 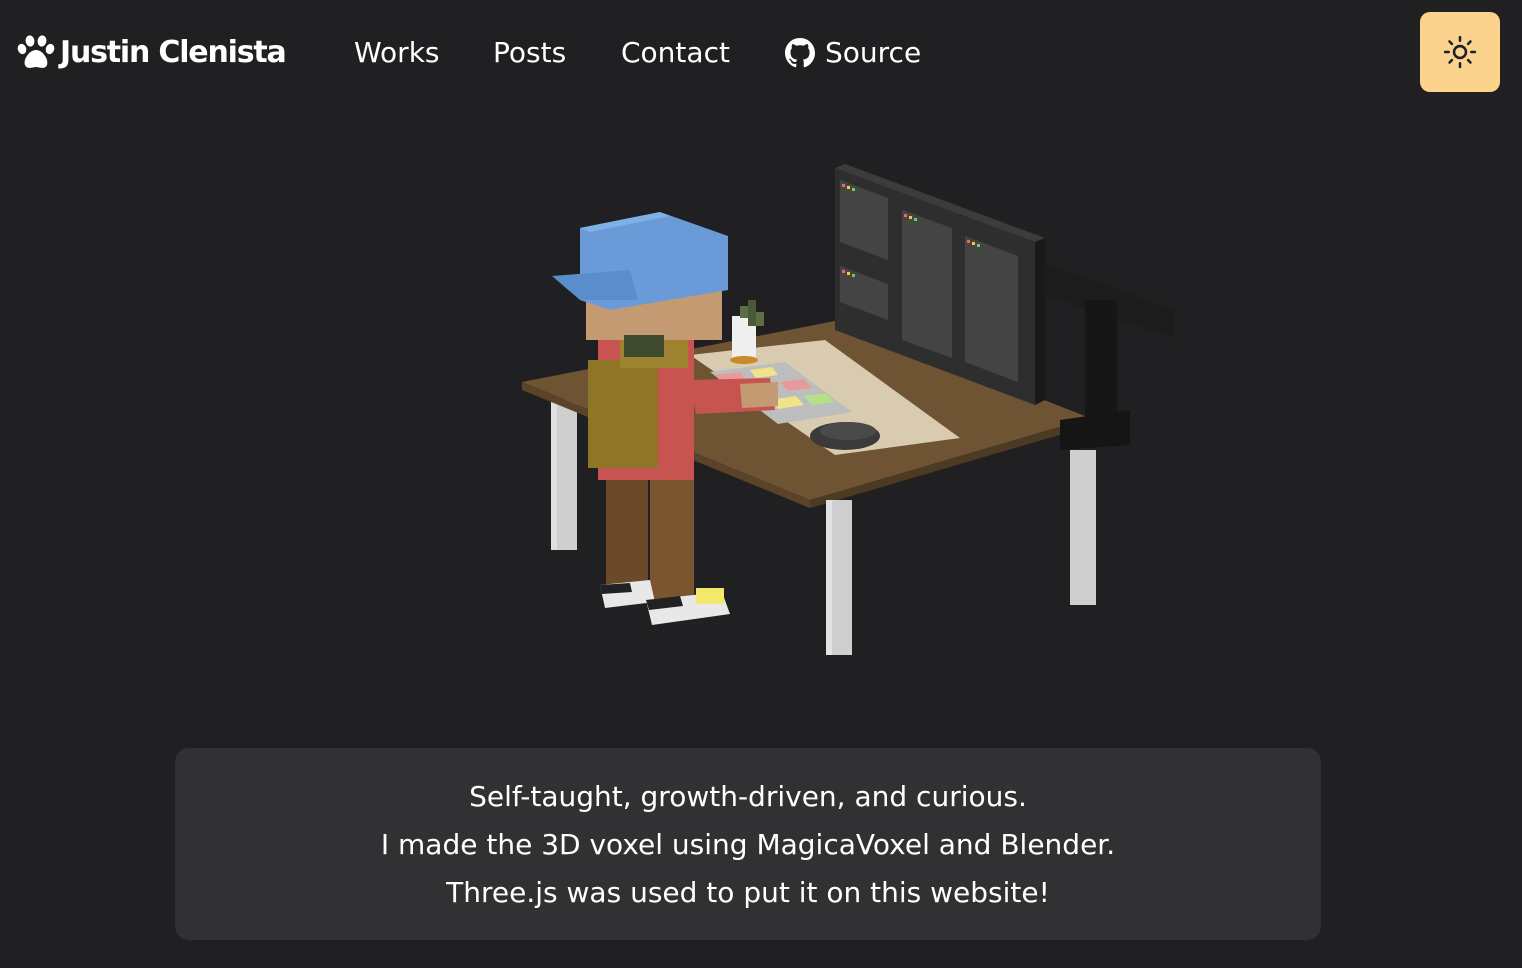 I want to click on plant, so click(x=752, y=313).